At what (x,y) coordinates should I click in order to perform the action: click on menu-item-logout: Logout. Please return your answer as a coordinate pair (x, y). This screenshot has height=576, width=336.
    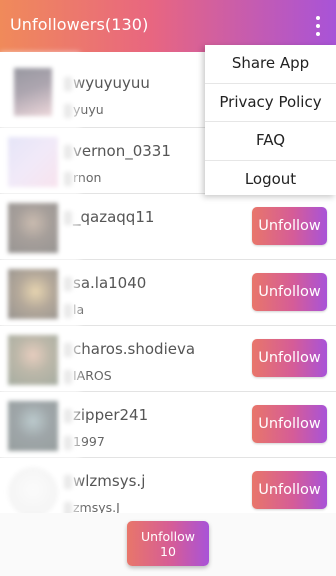
    Looking at the image, I should click on (270, 180).